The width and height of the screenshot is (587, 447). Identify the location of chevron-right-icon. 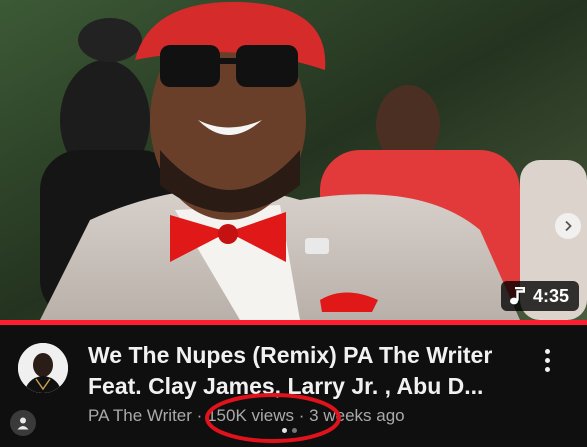
(568, 226).